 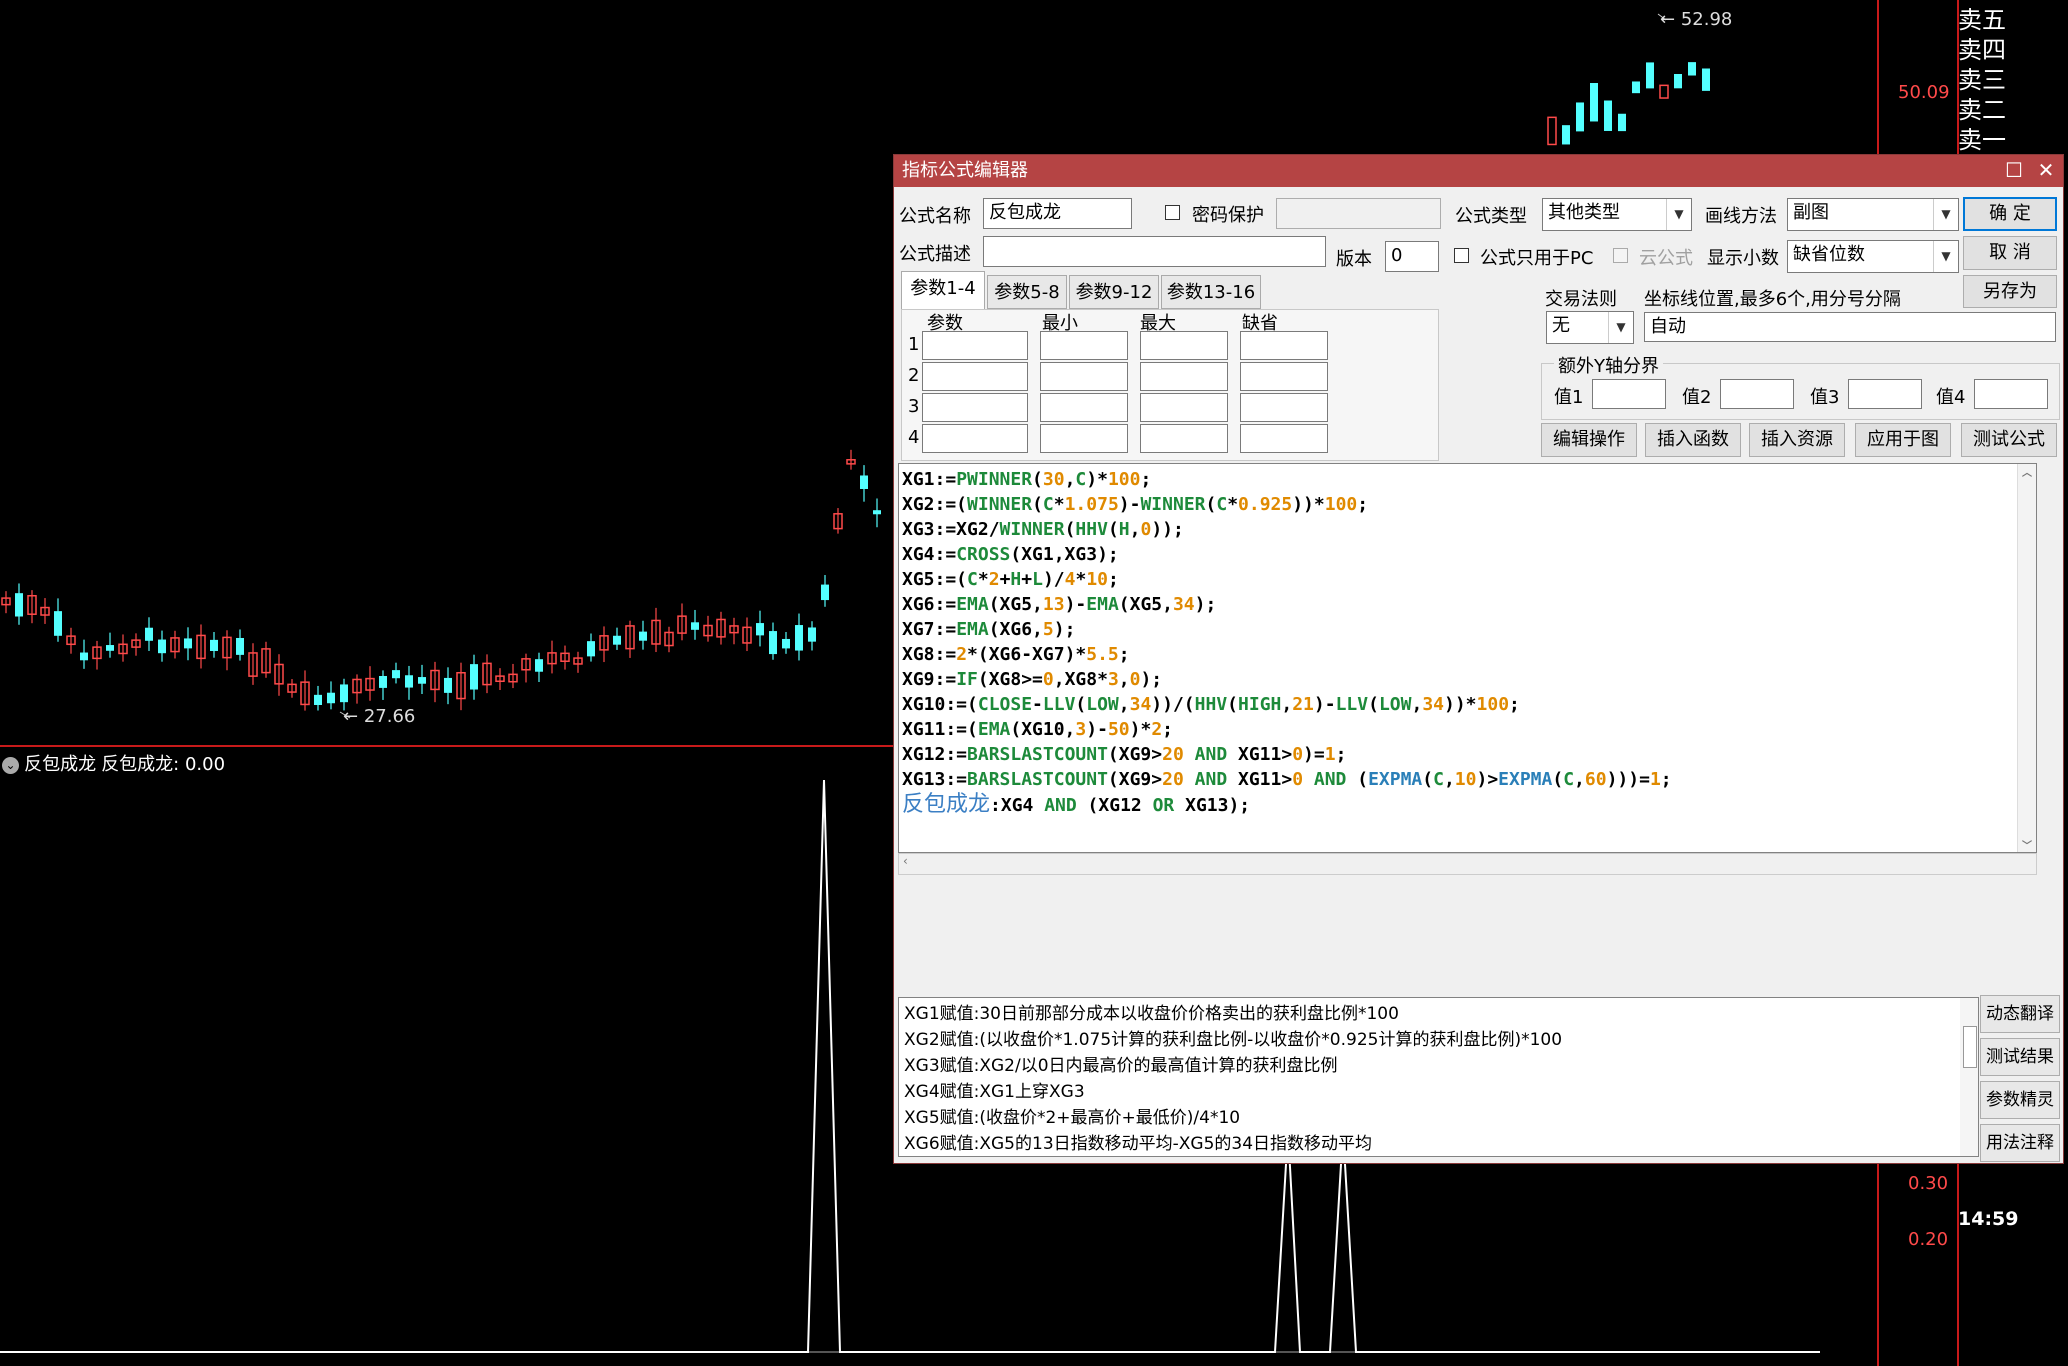 I want to click on value3-label: 值3, so click(x=1825, y=397).